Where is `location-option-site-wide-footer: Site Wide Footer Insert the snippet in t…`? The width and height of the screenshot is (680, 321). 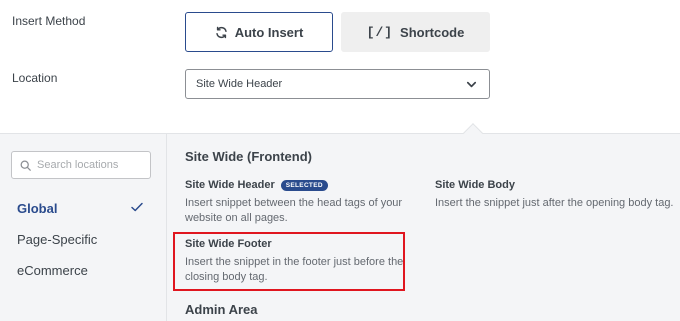
location-option-site-wide-footer: Site Wide Footer Insert the snippet in t… is located at coordinates (300, 261).